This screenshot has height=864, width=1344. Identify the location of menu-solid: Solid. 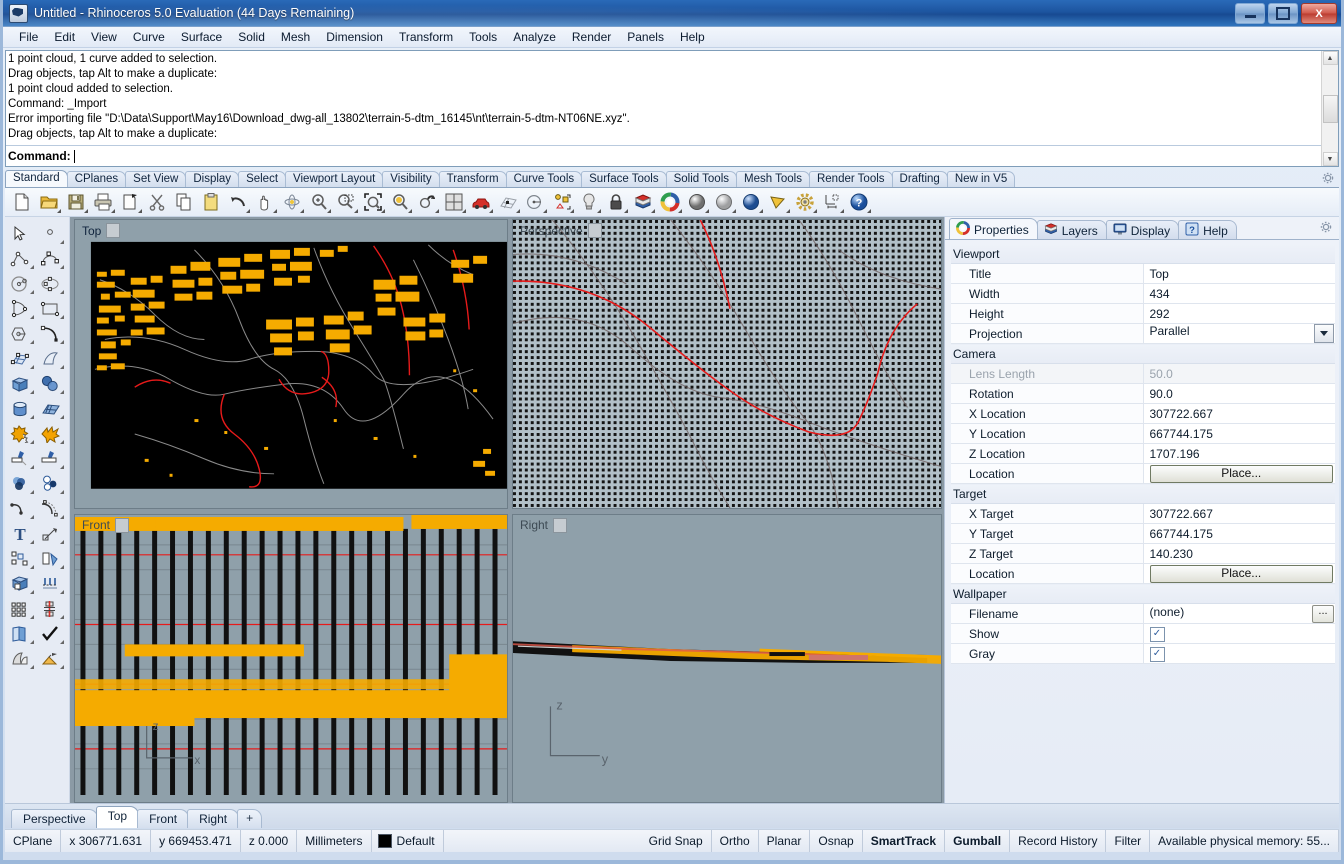
(251, 37).